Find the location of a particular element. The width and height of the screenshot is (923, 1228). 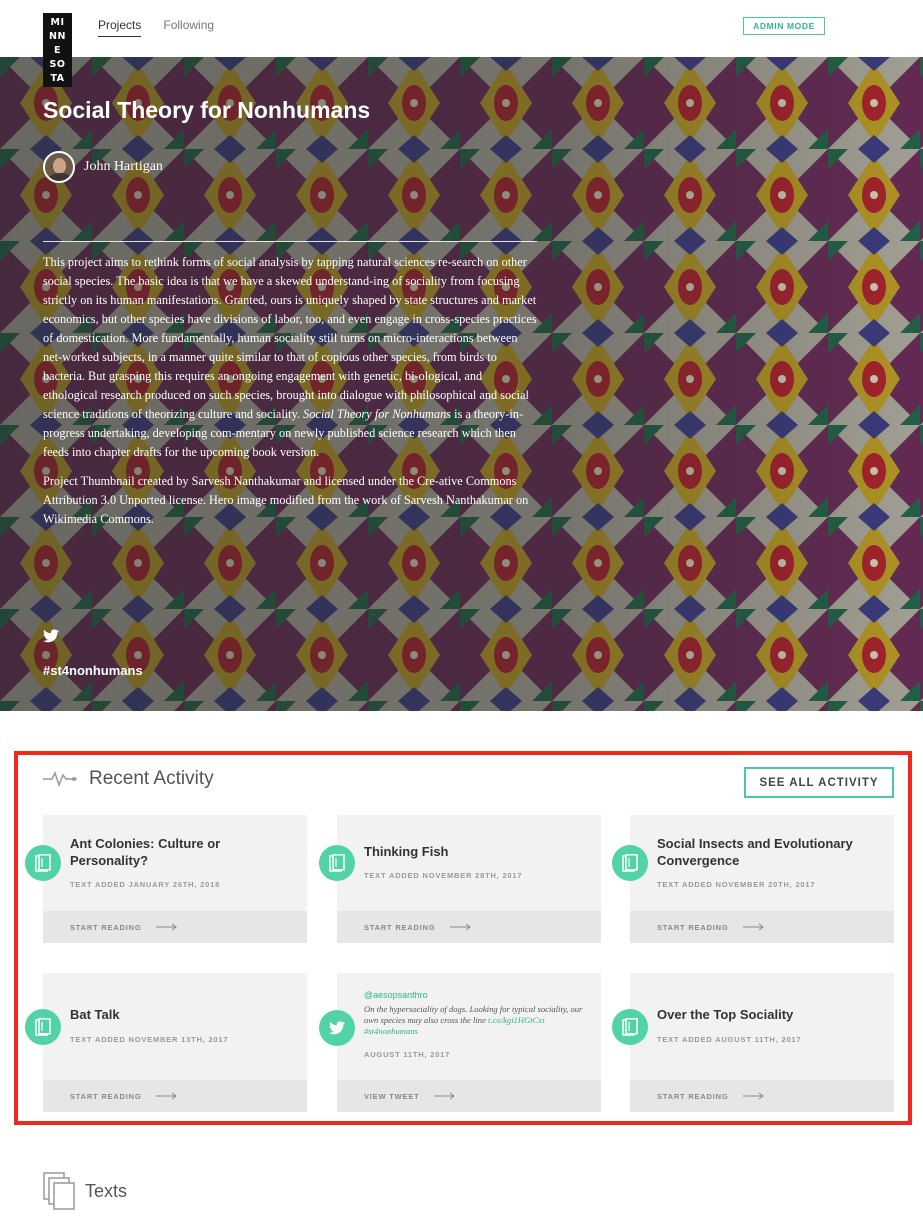

twitter-icon is located at coordinates (51, 636).